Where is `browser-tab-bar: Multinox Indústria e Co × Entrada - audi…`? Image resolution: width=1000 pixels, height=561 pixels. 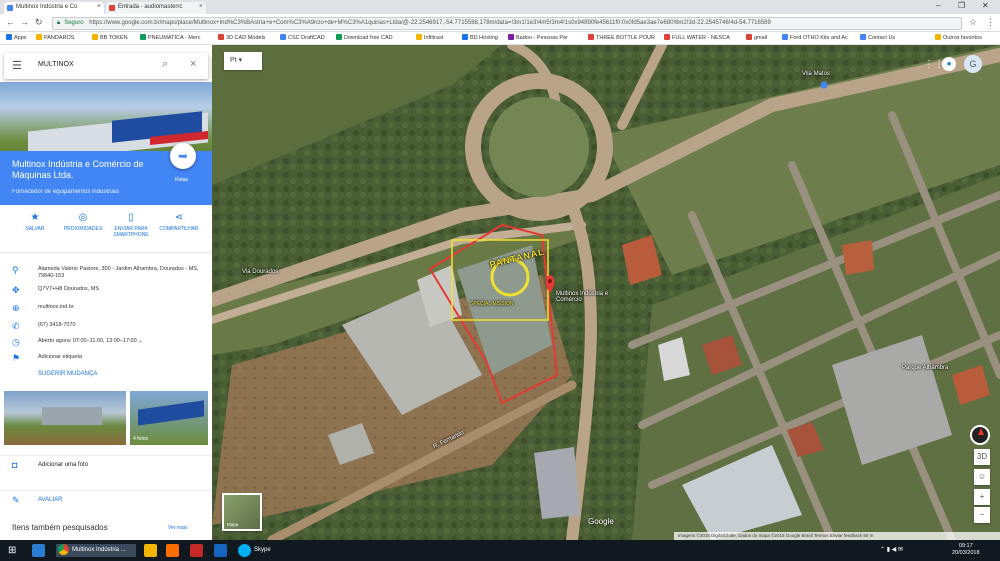
browser-tab-bar: Multinox Indústria e Co × Entrada - audi… is located at coordinates (500, 7).